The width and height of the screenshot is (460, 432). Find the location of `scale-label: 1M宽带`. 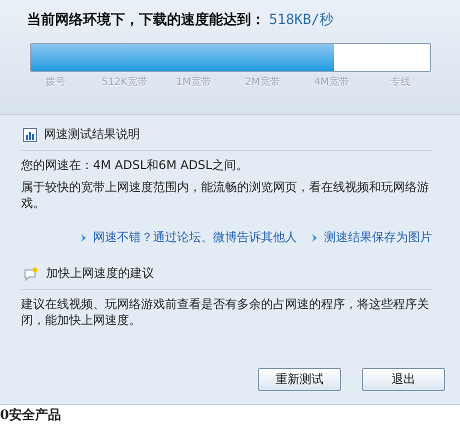

scale-label: 1M宽带 is located at coordinates (193, 82).